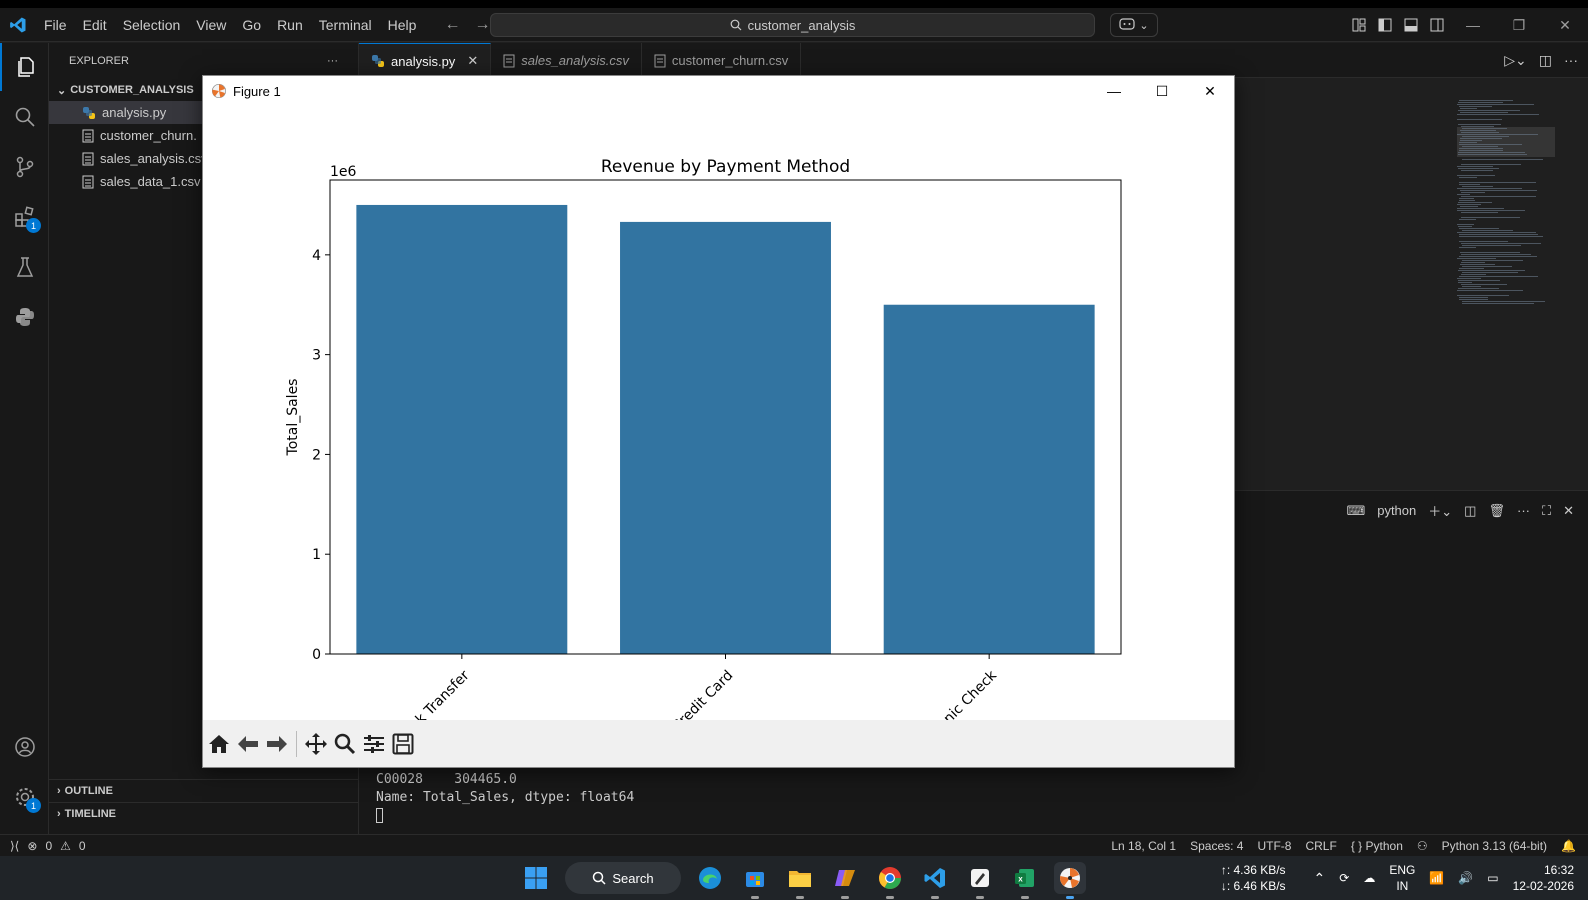 This screenshot has width=1588, height=900. Describe the element at coordinates (1494, 846) in the screenshot. I see `python-interpreter: Python 3.13 (64-bit)` at that location.